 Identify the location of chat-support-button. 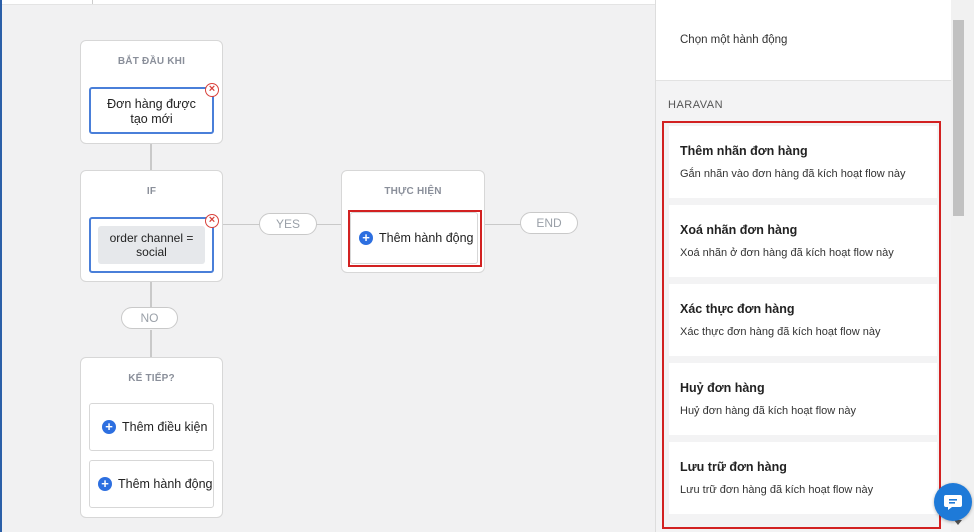
(953, 502).